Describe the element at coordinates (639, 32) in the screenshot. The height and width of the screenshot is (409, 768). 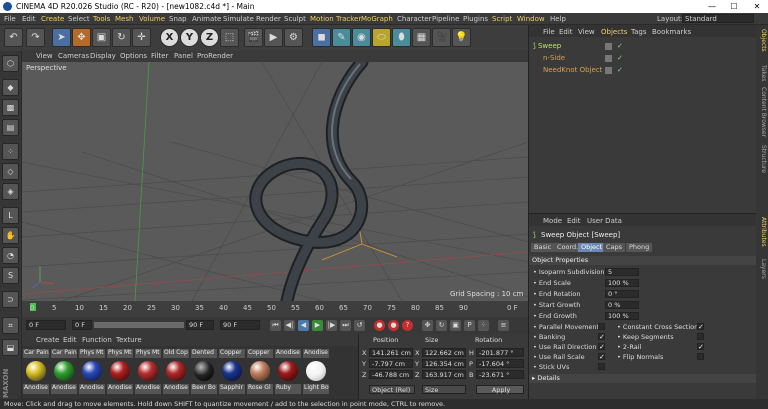
I see `objects-menu-tags: Tags` at that location.